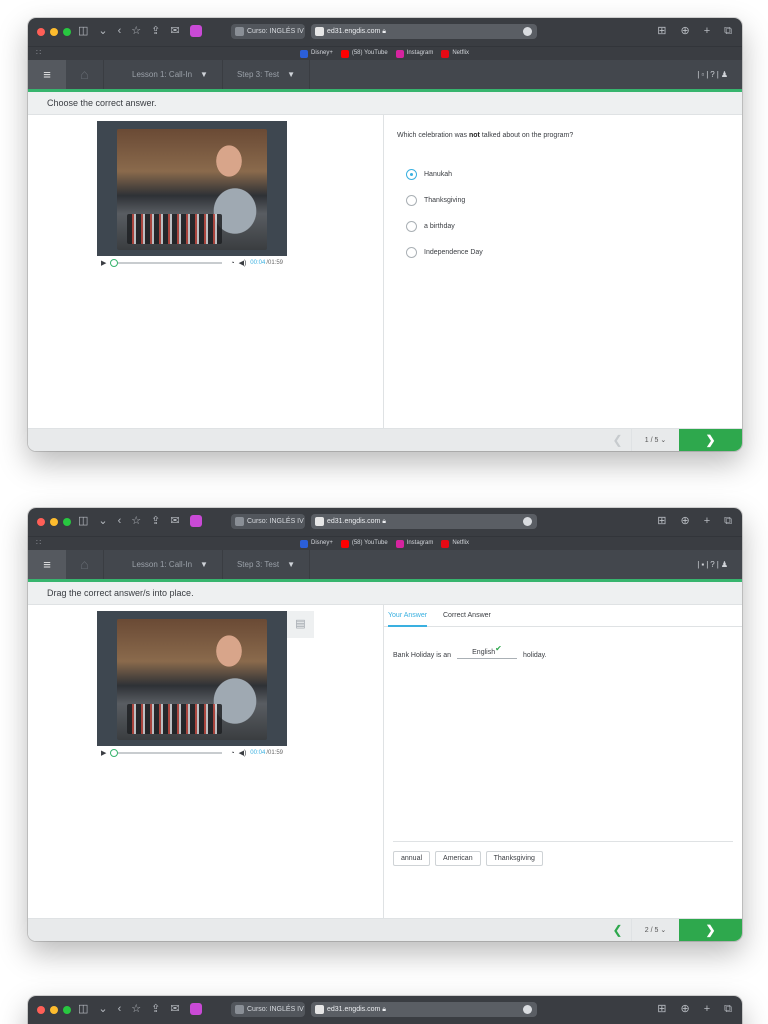  What do you see at coordinates (300, 624) in the screenshot?
I see `transcript-icon: ▤` at bounding box center [300, 624].